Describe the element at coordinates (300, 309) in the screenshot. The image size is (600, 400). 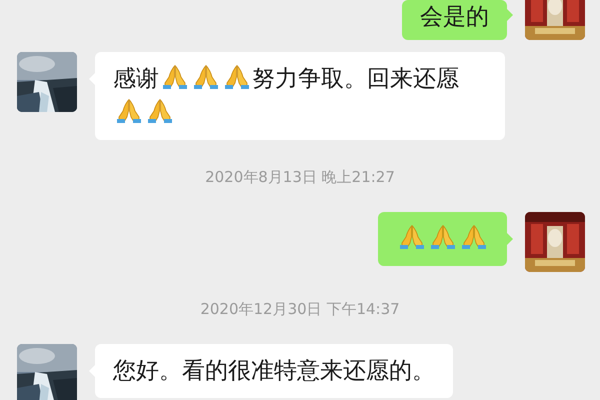
I see `timestamp: 2020年12月30日 下午14:37` at that location.